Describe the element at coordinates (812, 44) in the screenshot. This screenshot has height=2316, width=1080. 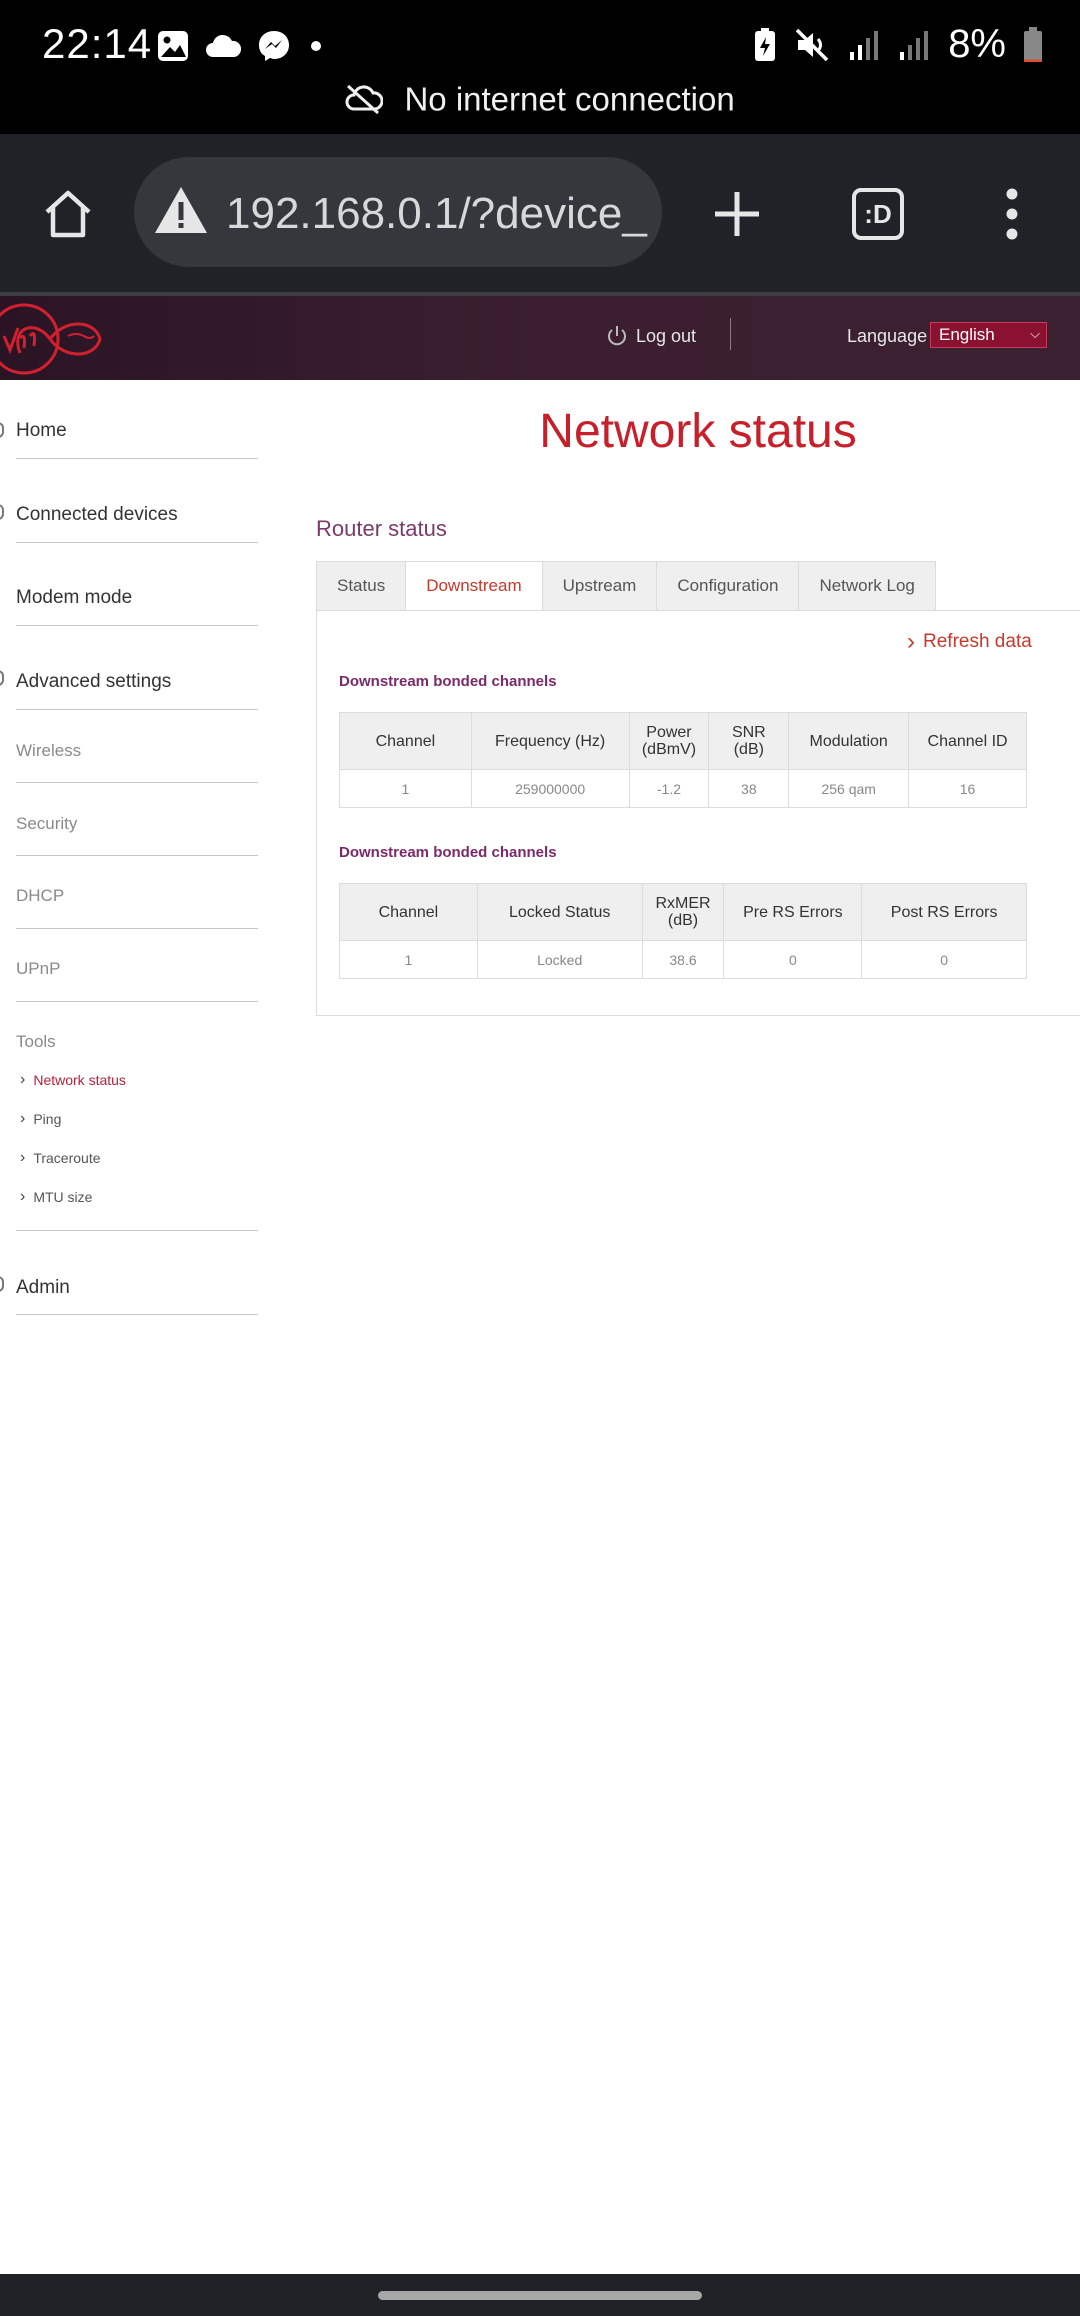
I see `mute-icon` at that location.